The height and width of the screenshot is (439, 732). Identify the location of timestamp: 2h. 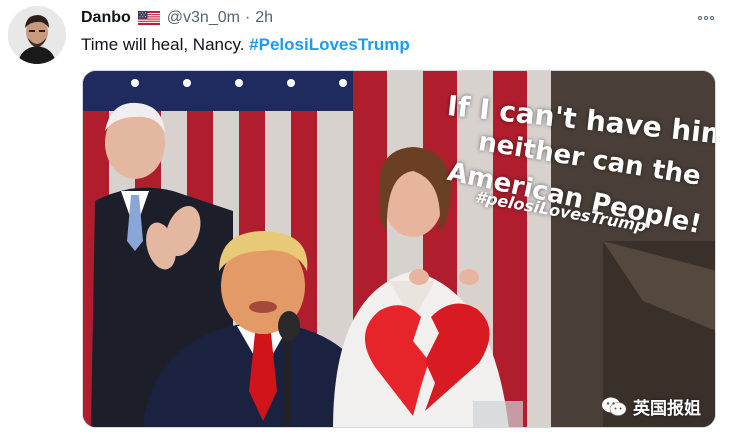
(264, 18).